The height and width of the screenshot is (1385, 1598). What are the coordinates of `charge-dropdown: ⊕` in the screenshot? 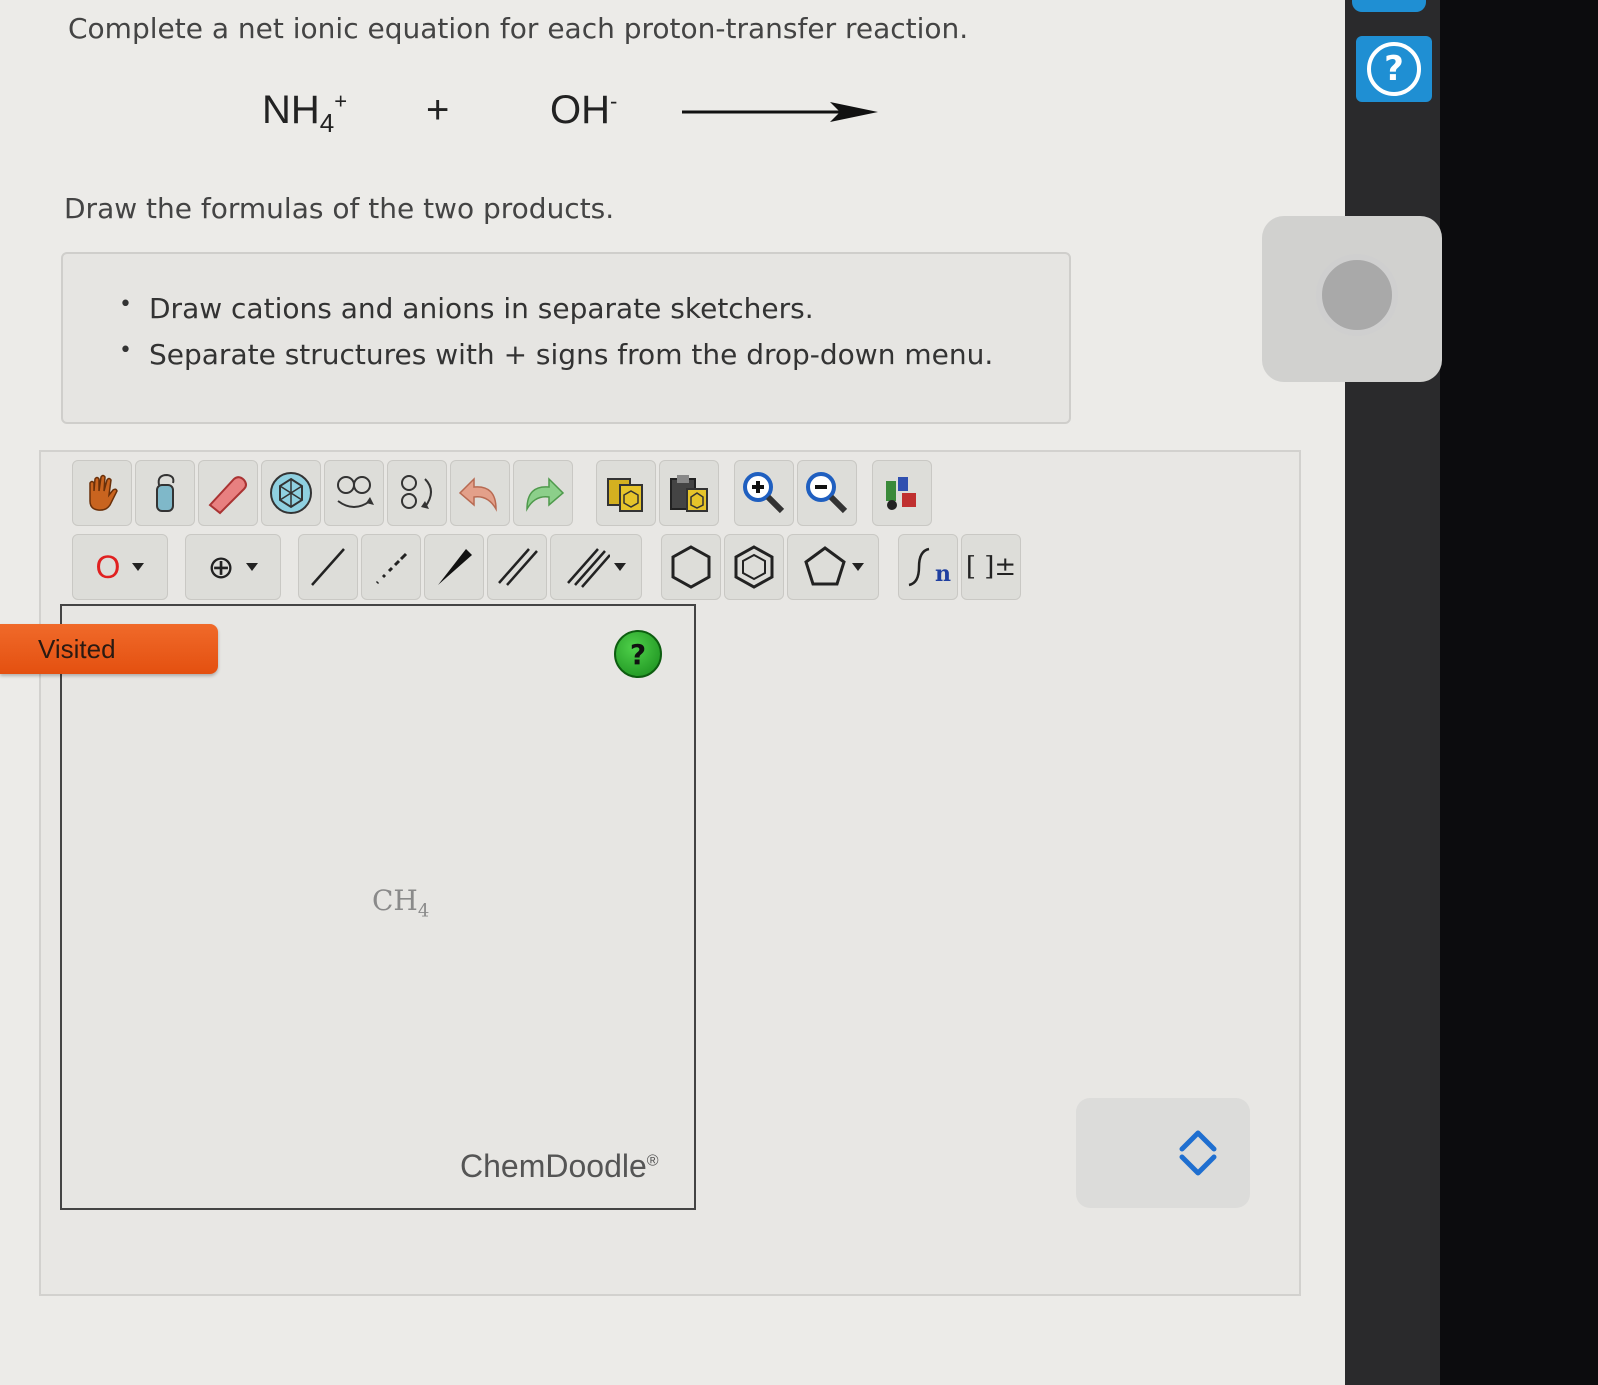 It's located at (233, 567).